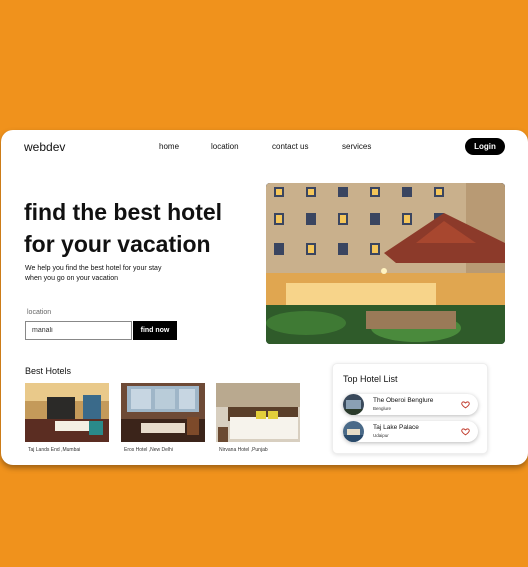 This screenshot has height=567, width=528. Describe the element at coordinates (78, 330) in the screenshot. I see `location-input` at that location.